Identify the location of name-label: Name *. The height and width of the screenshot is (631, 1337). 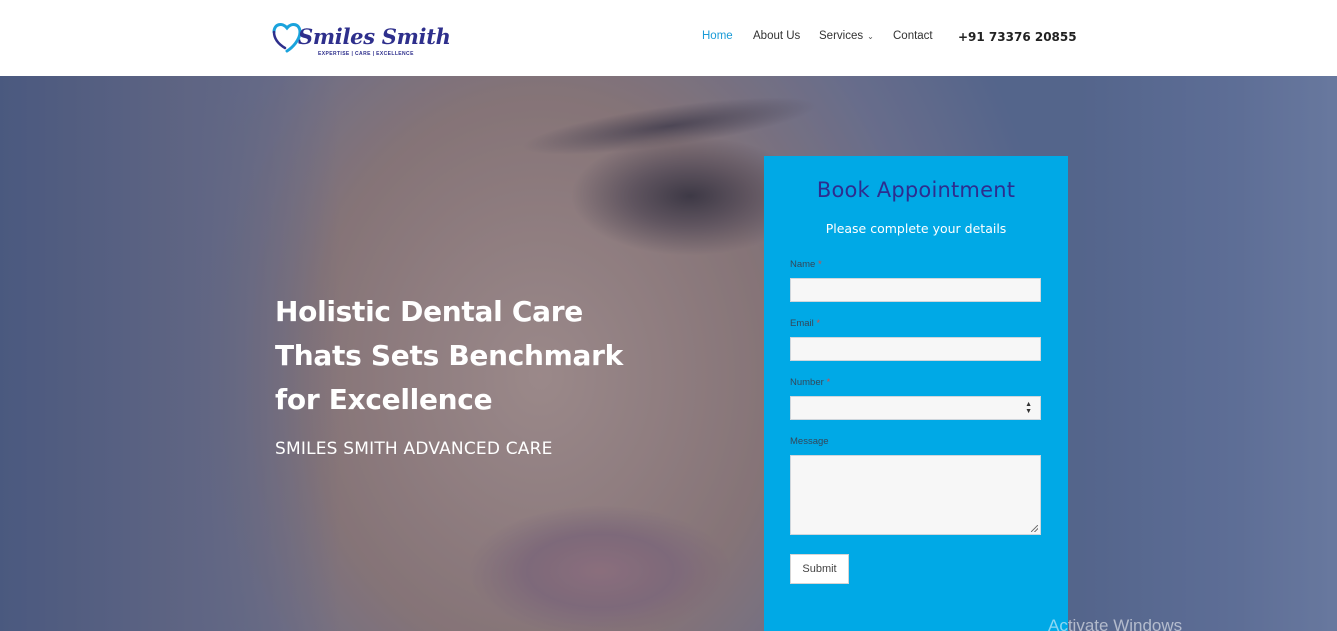
(806, 264).